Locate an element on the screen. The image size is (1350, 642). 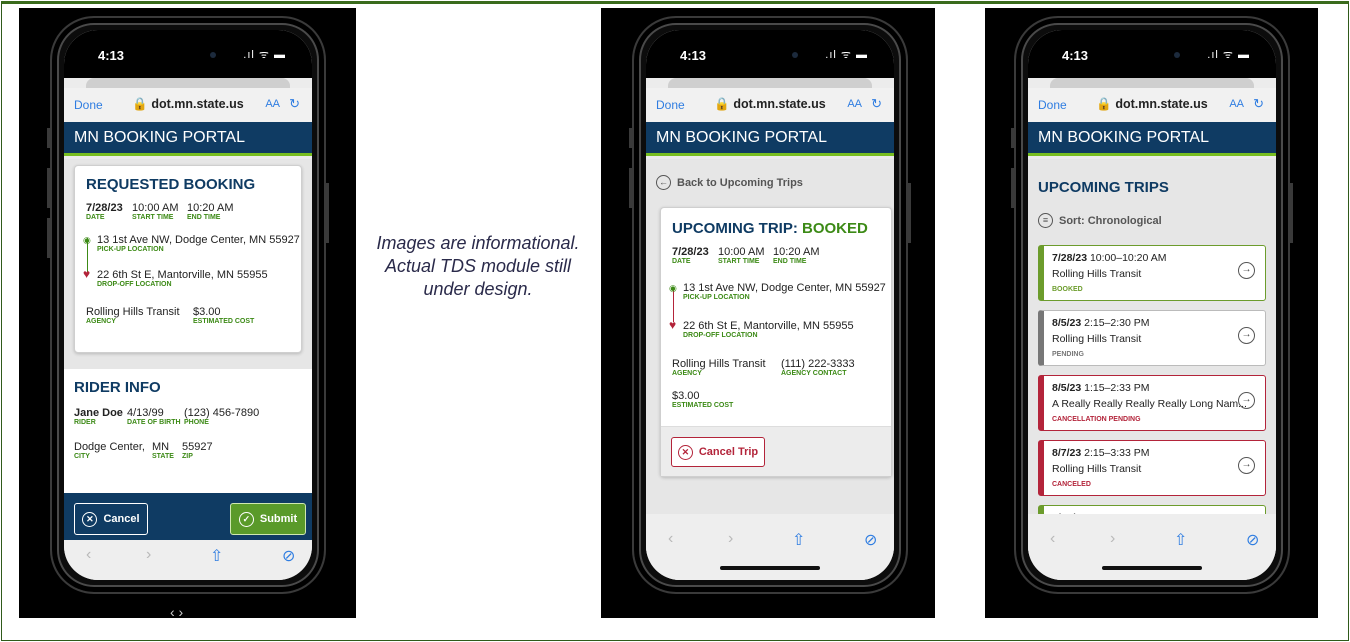
trip-date-time: 8/5/23 2:15–2:30 PM is located at coordinates (1101, 323).